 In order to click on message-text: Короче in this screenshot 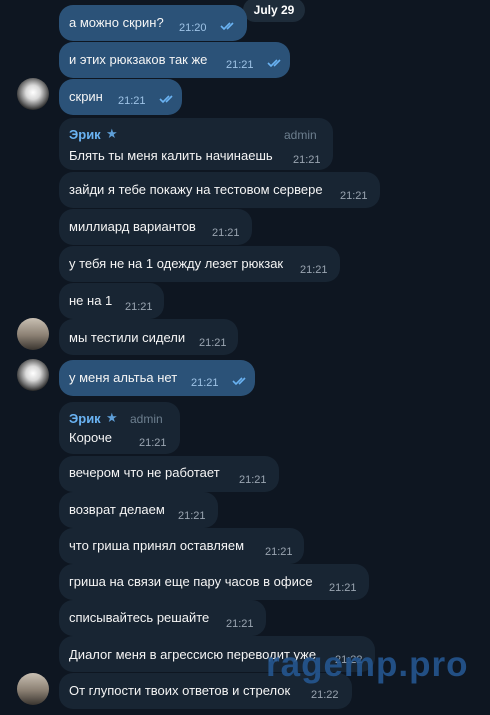, I will do `click(90, 437)`.